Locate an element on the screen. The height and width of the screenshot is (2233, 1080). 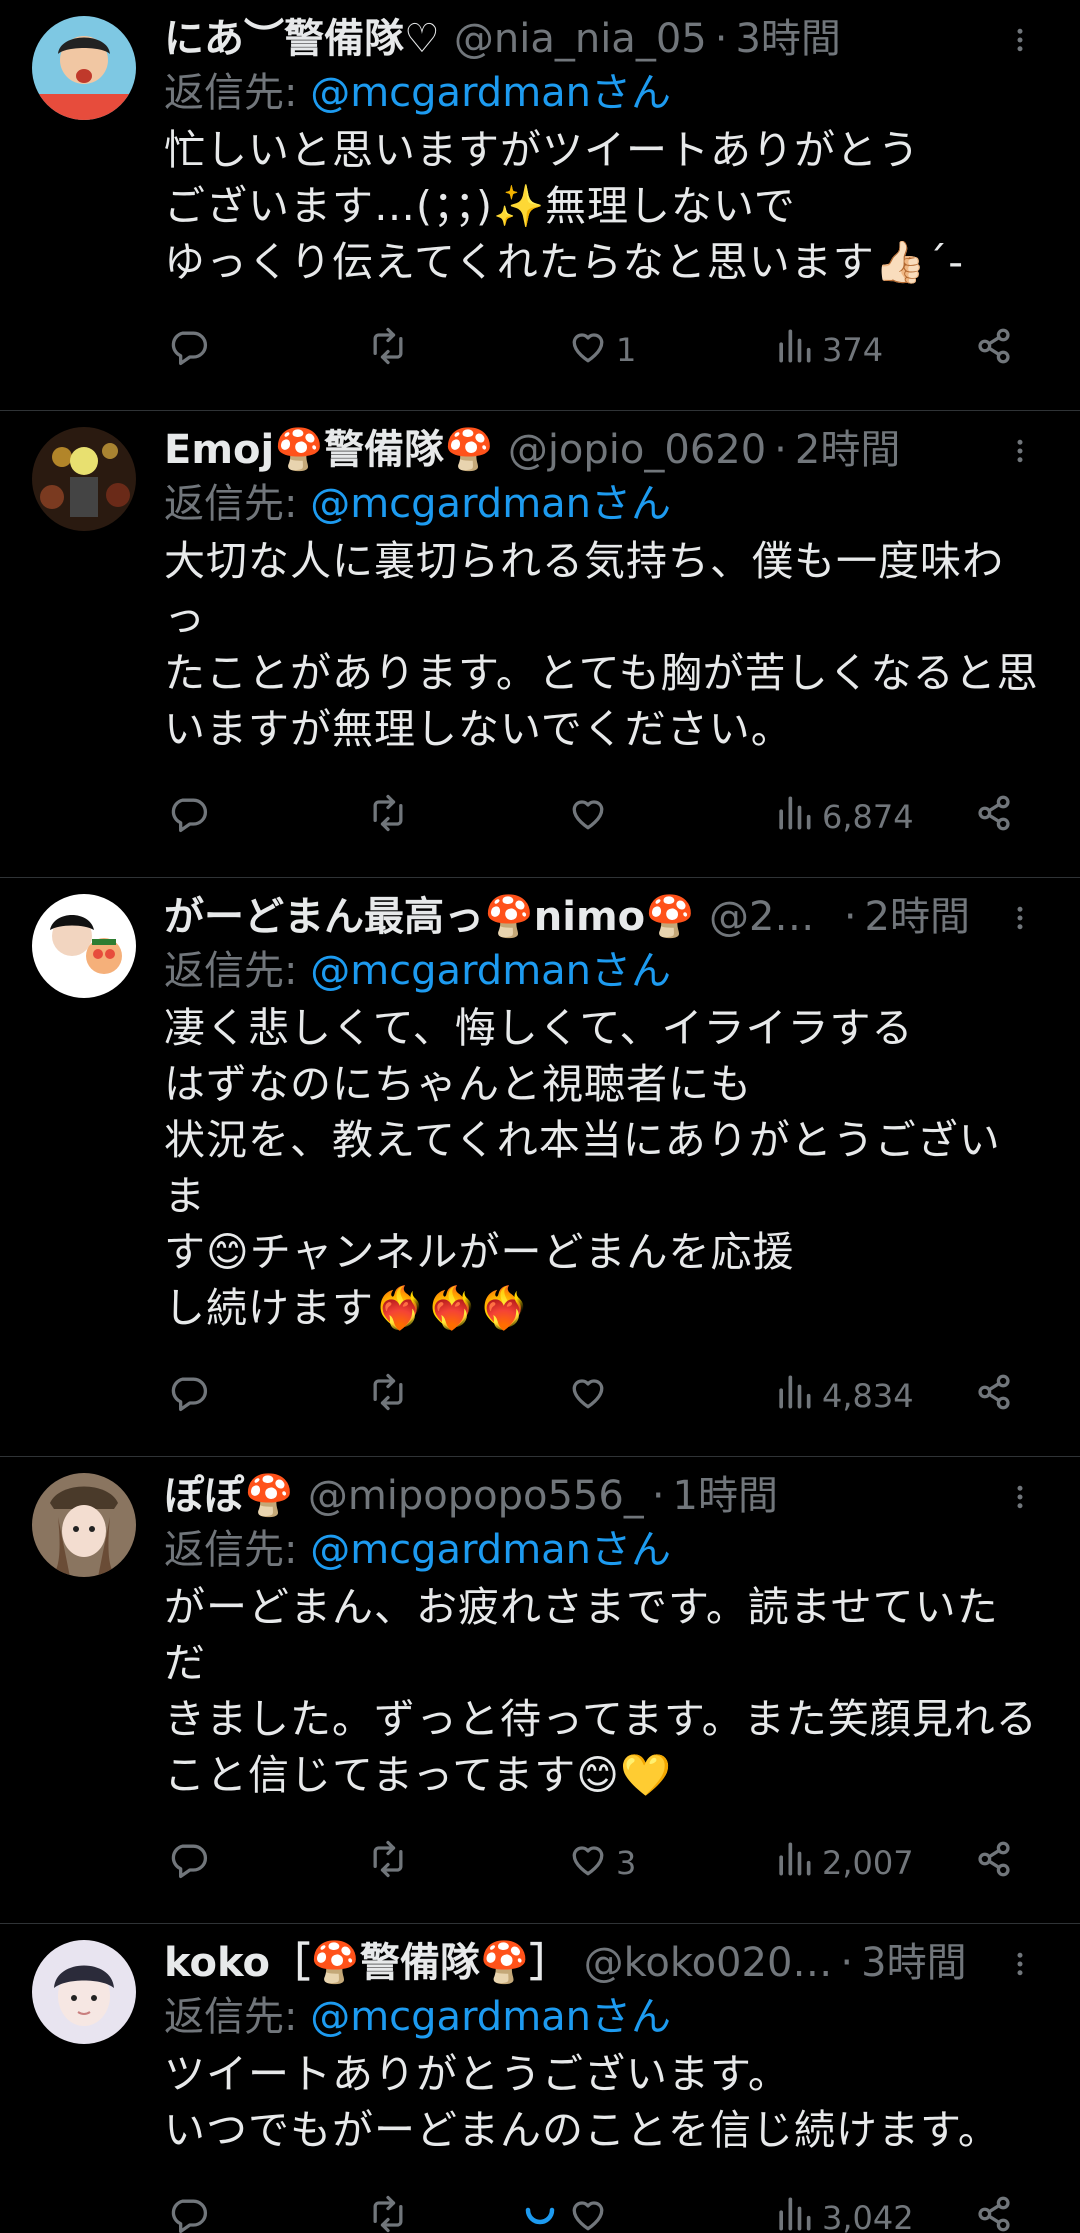
action-bar: 1 374 is located at coordinates (602, 350).